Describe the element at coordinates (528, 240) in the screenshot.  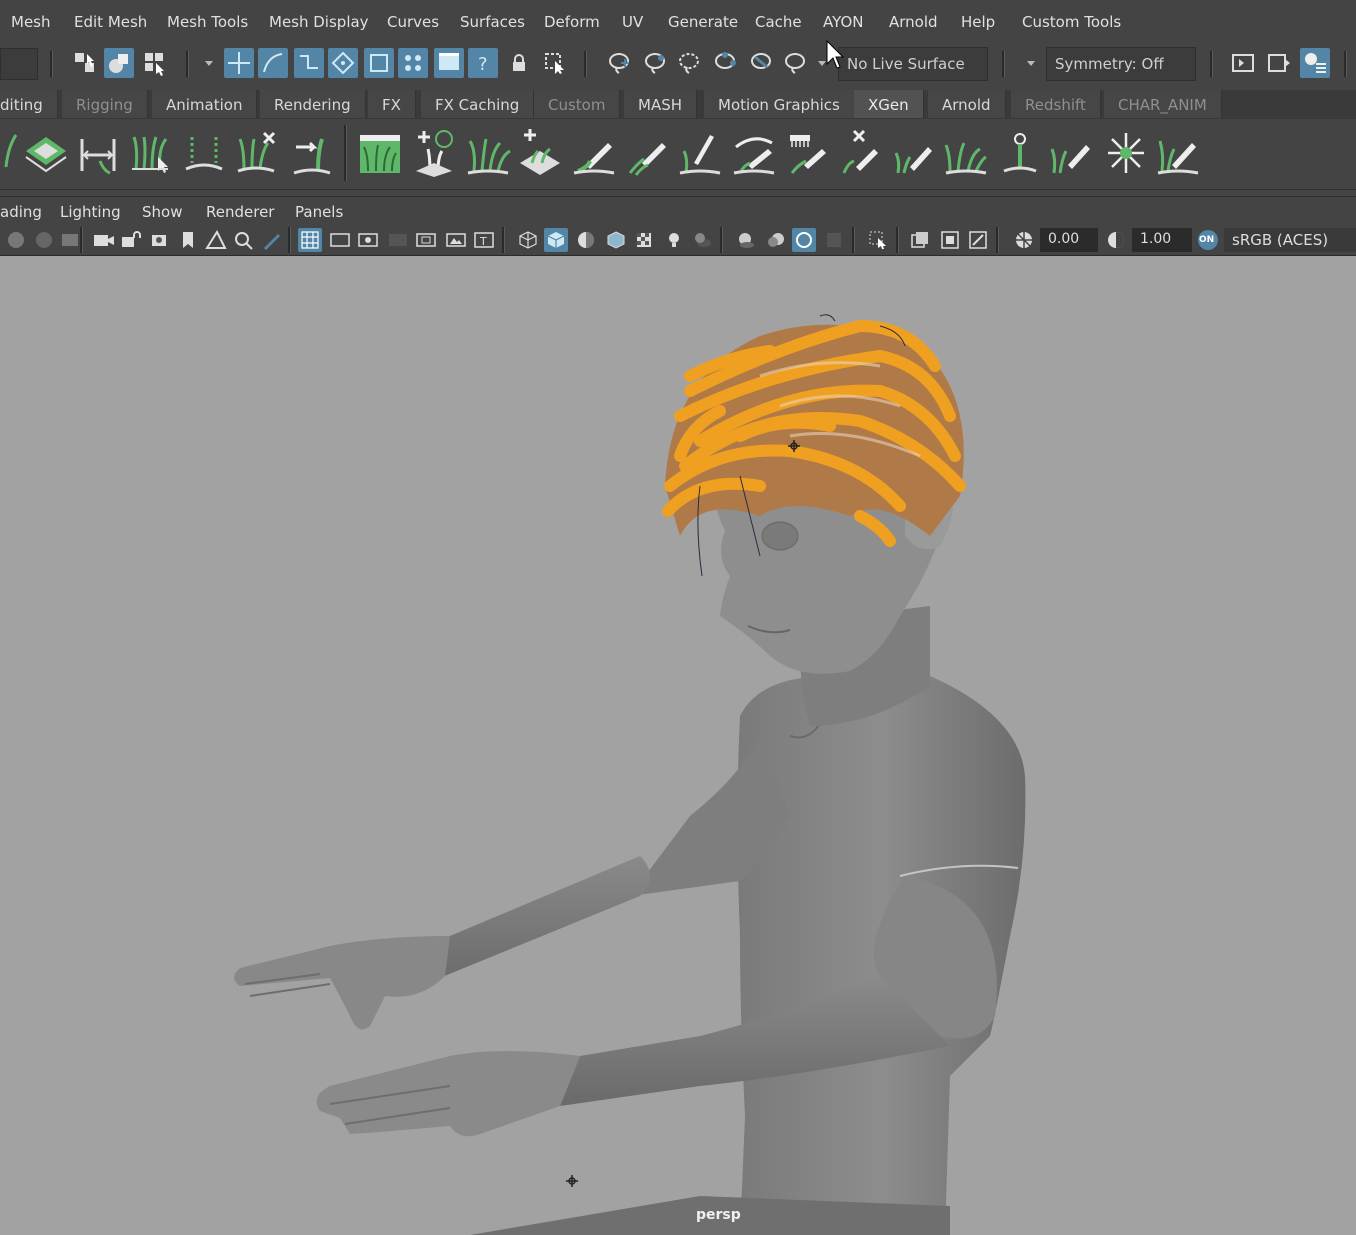
I see `wireframe-icon` at that location.